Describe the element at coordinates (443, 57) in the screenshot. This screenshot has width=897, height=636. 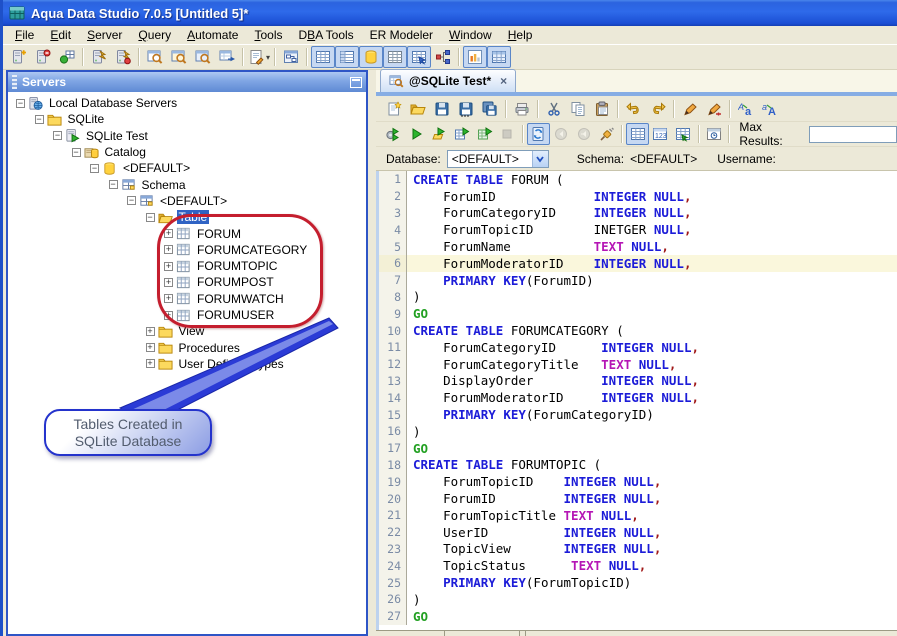
I see `hierarchy-button` at that location.